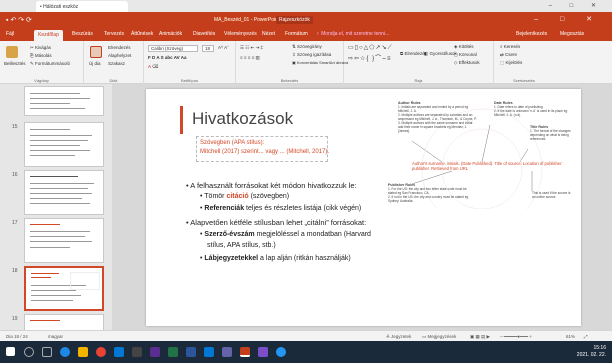 The width and height of the screenshot is (612, 363). I want to click on slide-title: Hivatkozások, so click(242, 119).